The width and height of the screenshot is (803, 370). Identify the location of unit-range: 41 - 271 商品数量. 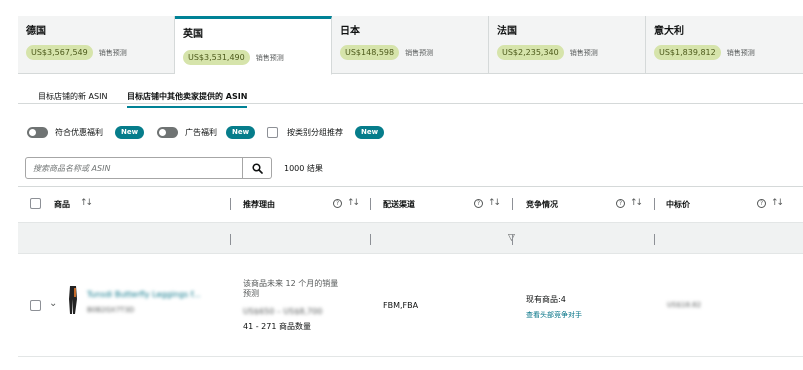
(277, 326).